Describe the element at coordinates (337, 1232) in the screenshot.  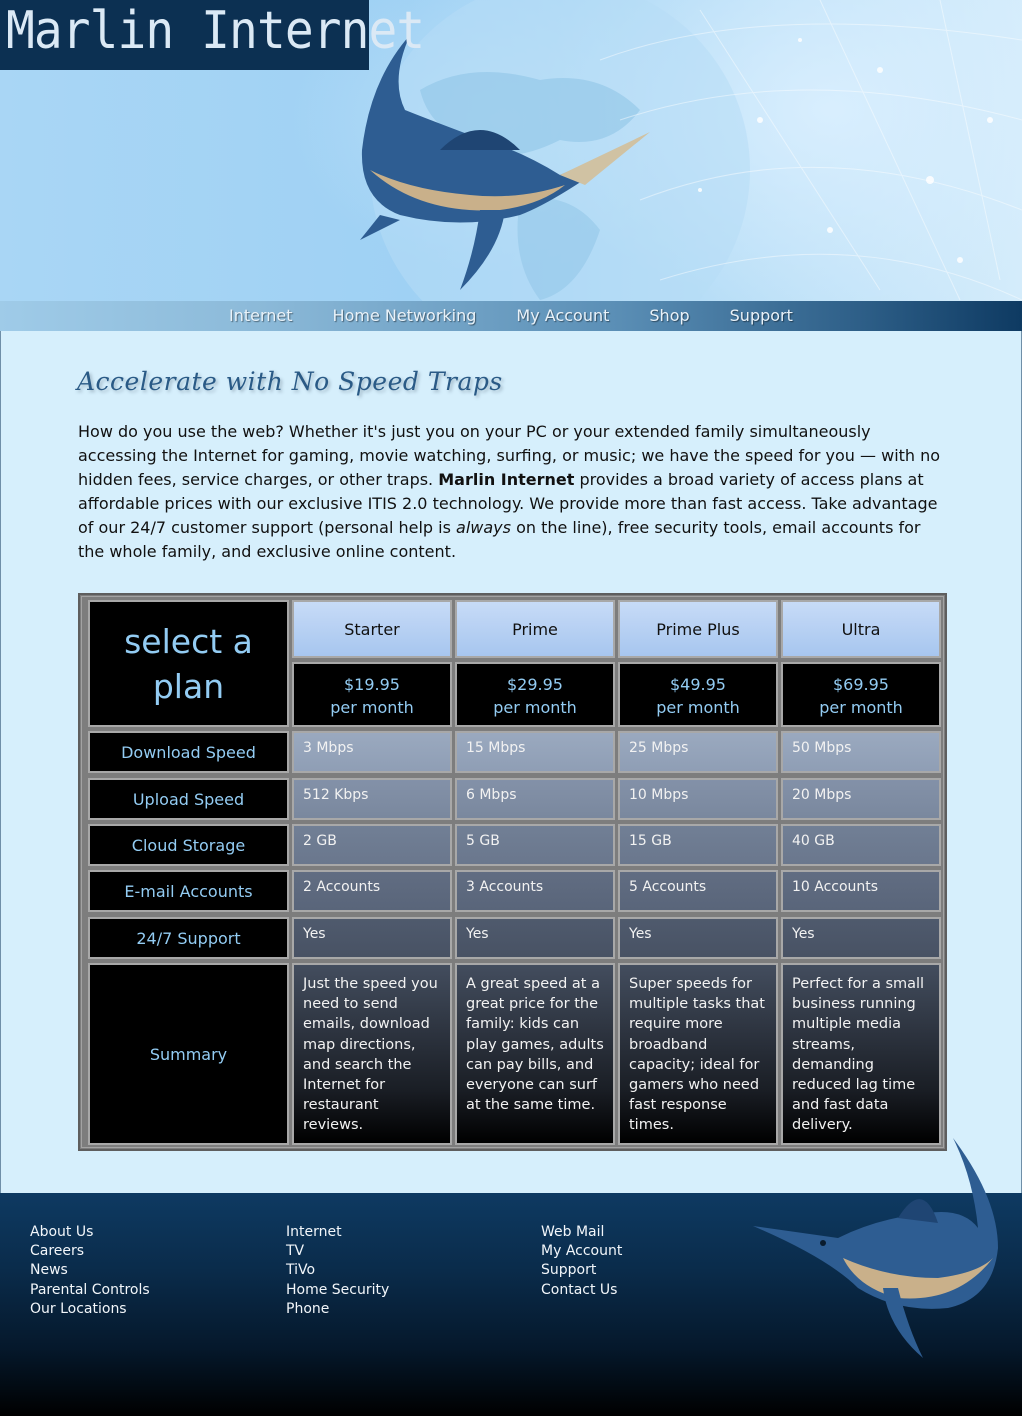
I see `footer-link-internet: Internet` at that location.